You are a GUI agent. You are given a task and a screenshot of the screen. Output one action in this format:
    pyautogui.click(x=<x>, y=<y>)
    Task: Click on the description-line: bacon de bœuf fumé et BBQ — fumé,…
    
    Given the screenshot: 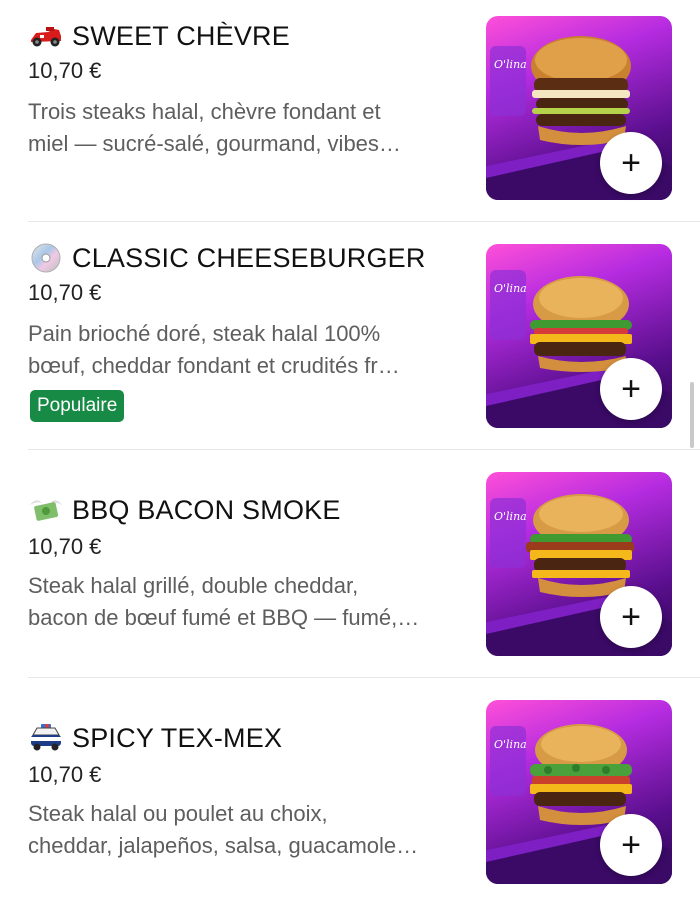 What is the action you would take?
    pyautogui.click(x=224, y=617)
    